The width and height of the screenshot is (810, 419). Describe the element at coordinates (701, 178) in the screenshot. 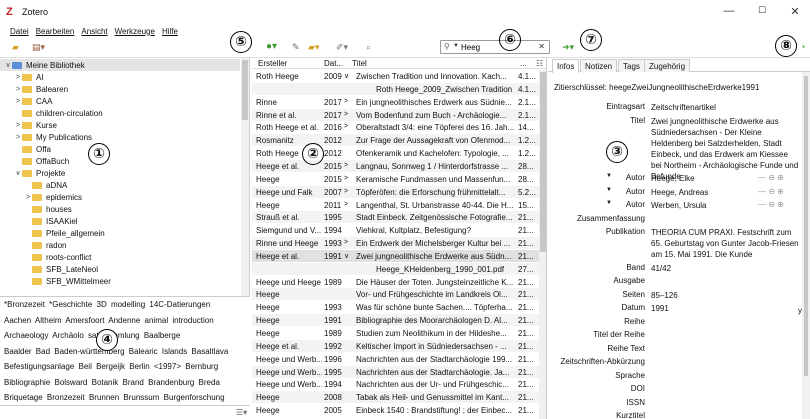

I see `field-value: Heege, Elke` at that location.